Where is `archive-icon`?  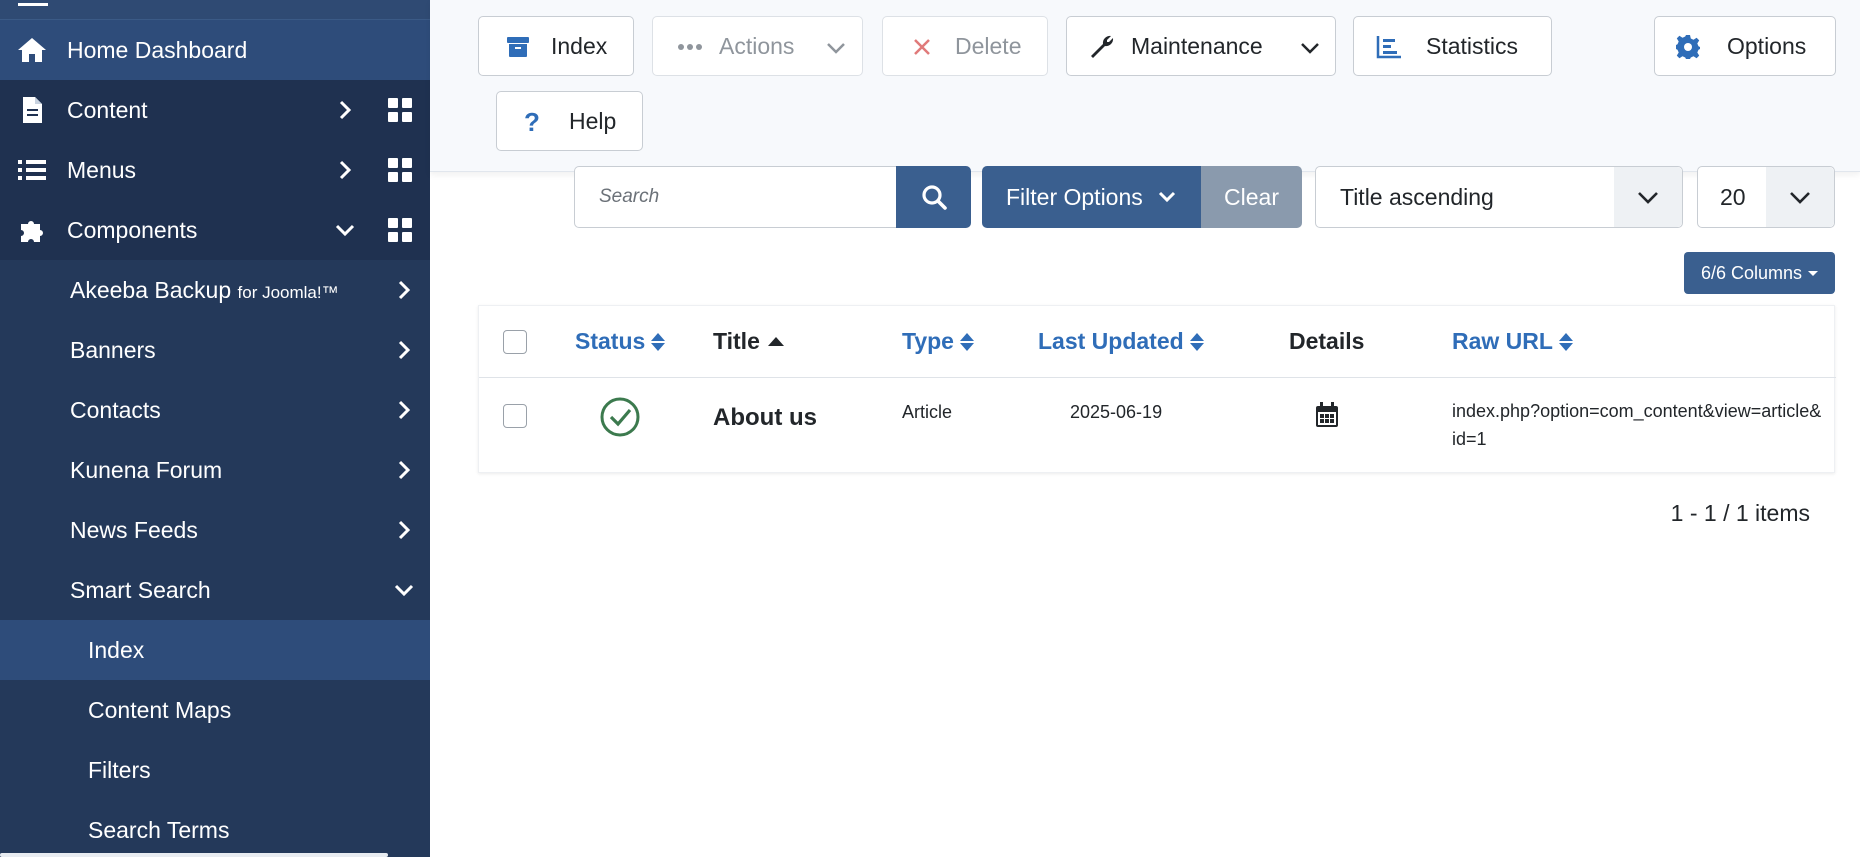
archive-icon is located at coordinates (518, 47).